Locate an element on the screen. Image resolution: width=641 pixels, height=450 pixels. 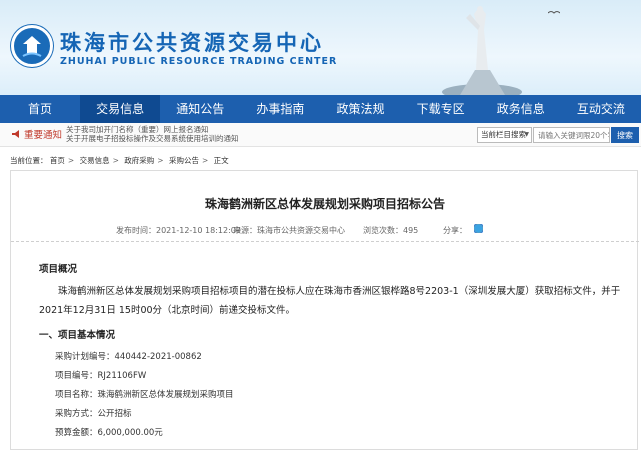
search-scope-select: 当前栏目搜索 is located at coordinates (504, 135).